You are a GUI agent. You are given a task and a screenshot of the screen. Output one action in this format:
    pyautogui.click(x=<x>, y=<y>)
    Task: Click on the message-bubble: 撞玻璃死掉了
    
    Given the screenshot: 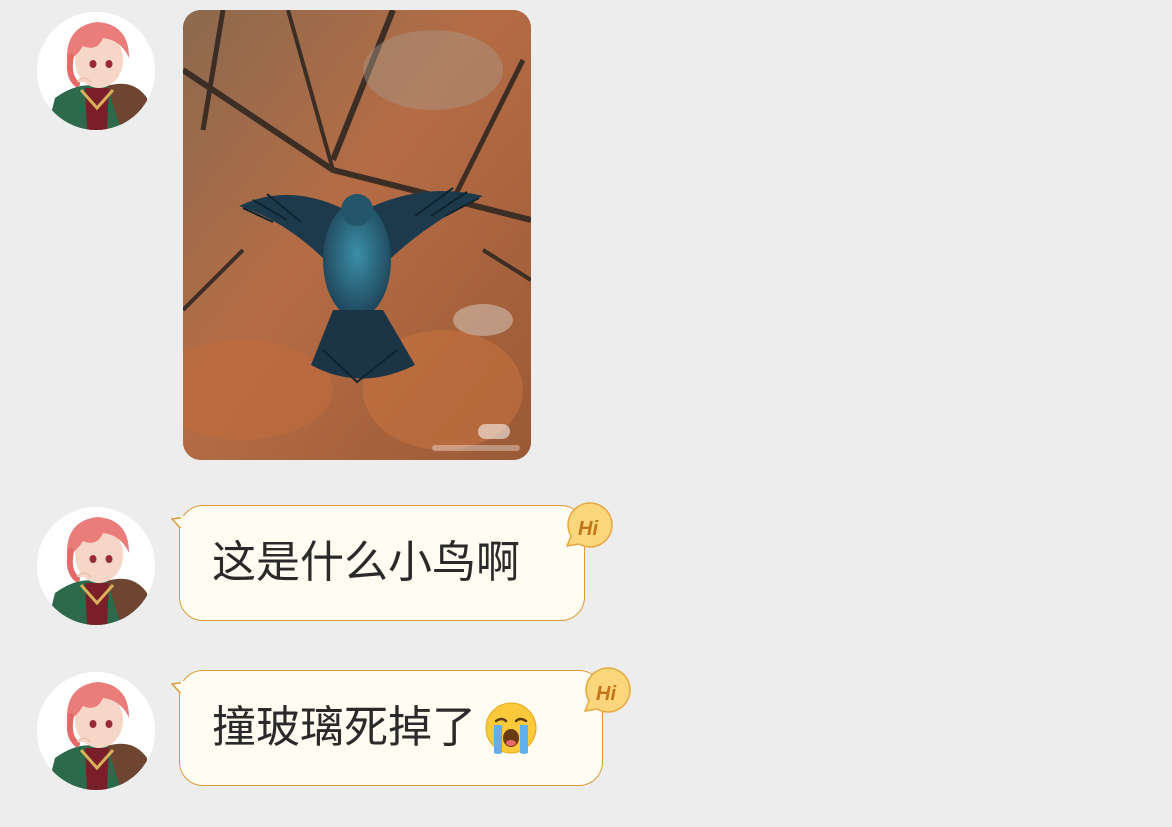 What is the action you would take?
    pyautogui.click(x=387, y=728)
    